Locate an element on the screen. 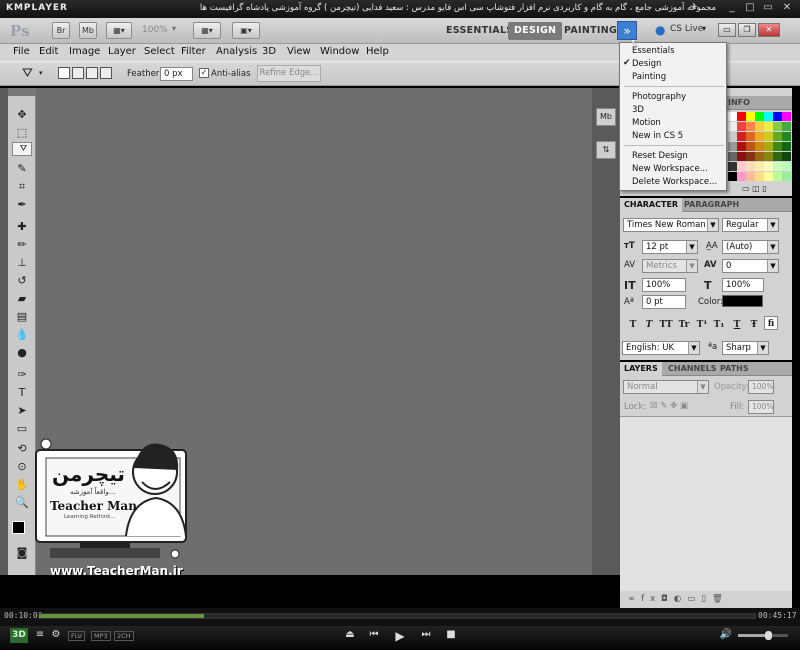 Image resolution: width=800 pixels, height=650 pixels. crop-tool-icon: ⌗ is located at coordinates (22, 186).